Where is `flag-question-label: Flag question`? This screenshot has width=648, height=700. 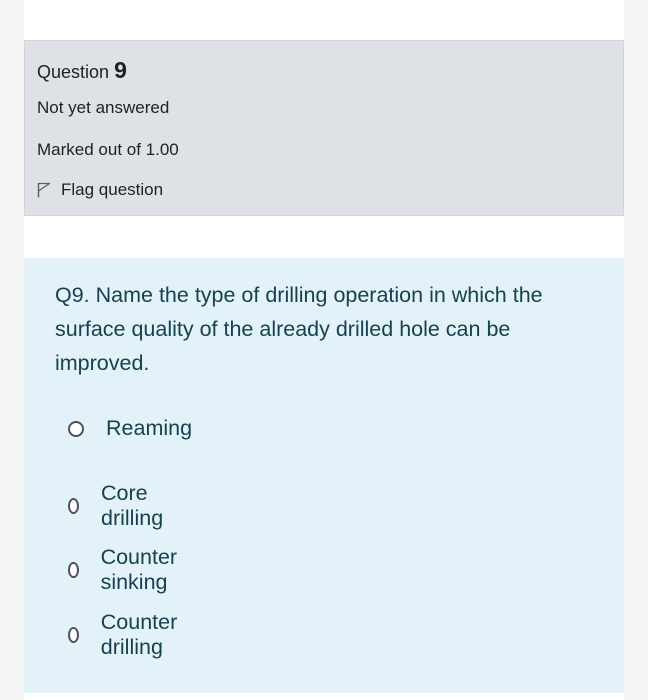 flag-question-label: Flag question is located at coordinates (112, 189).